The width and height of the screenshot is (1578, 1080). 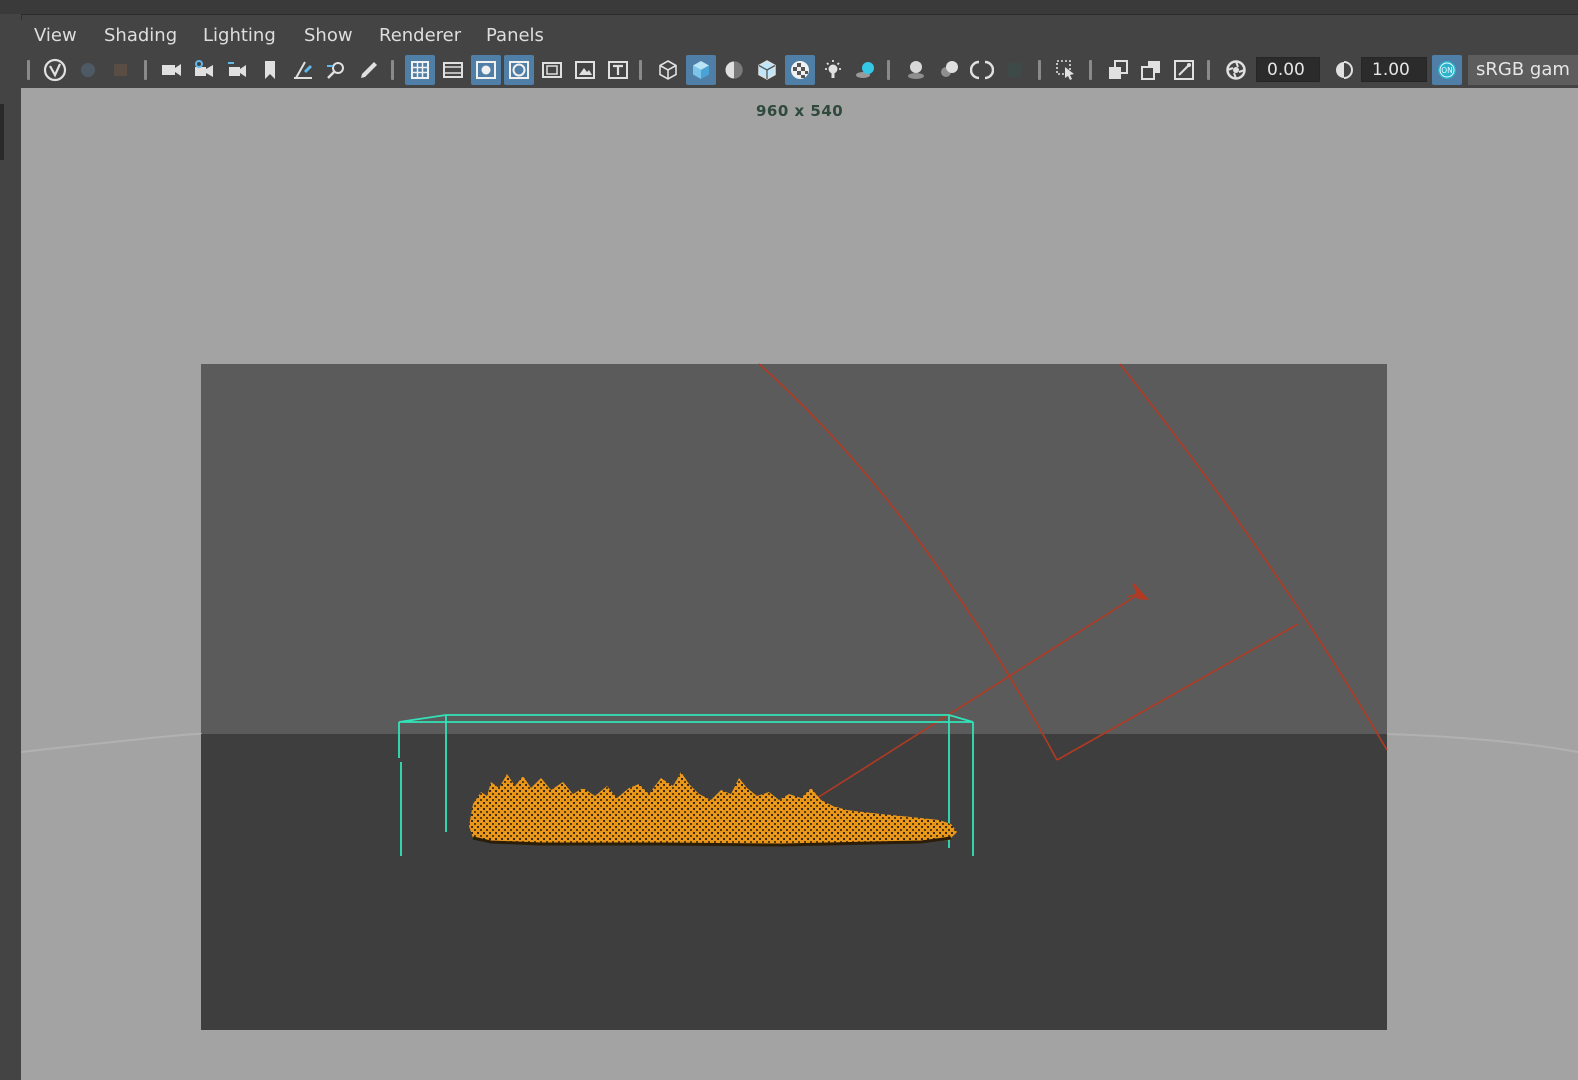 I want to click on shaded-cube-icon, so click(x=701, y=70).